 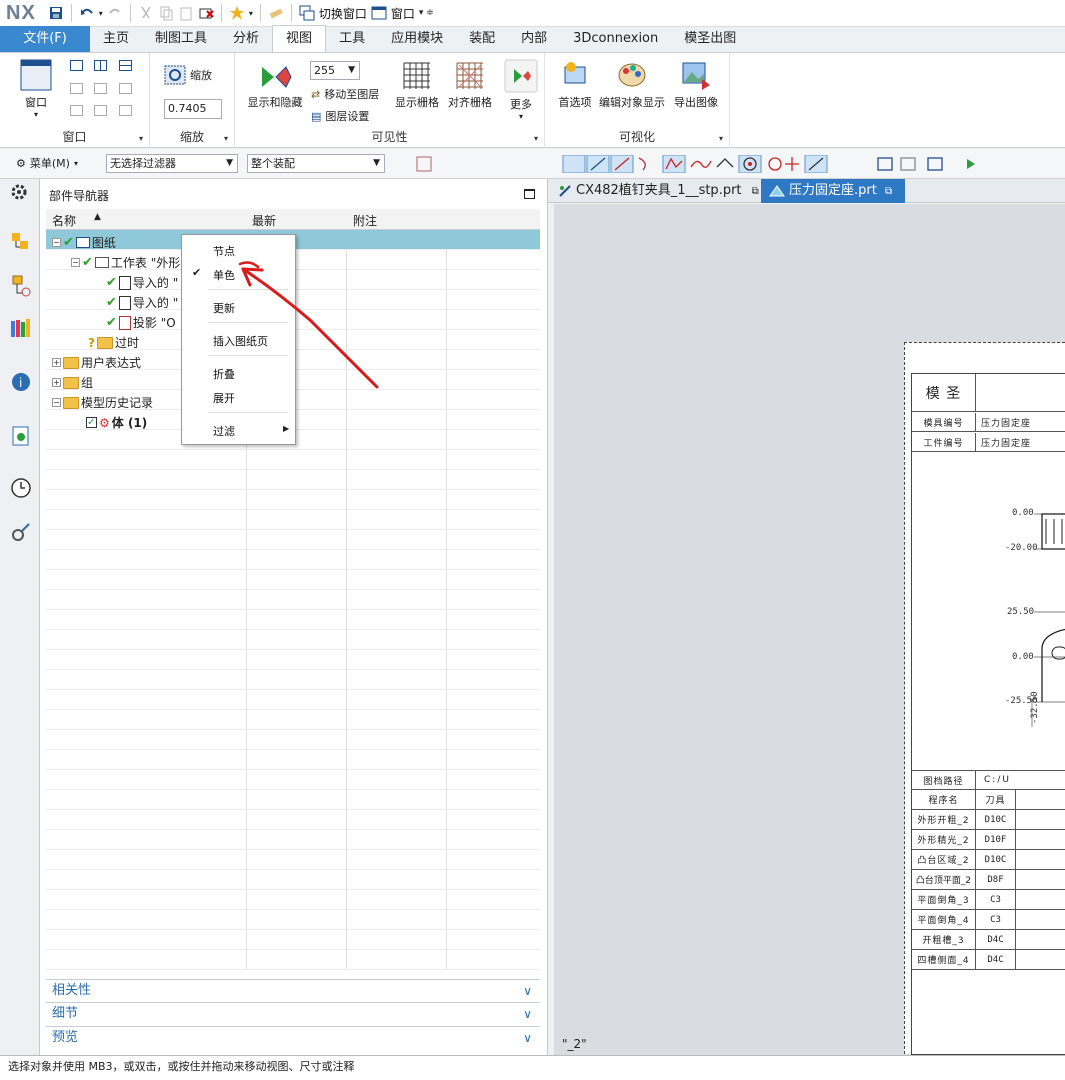 I want to click on assembly-navigator-icon, so click(x=21, y=242).